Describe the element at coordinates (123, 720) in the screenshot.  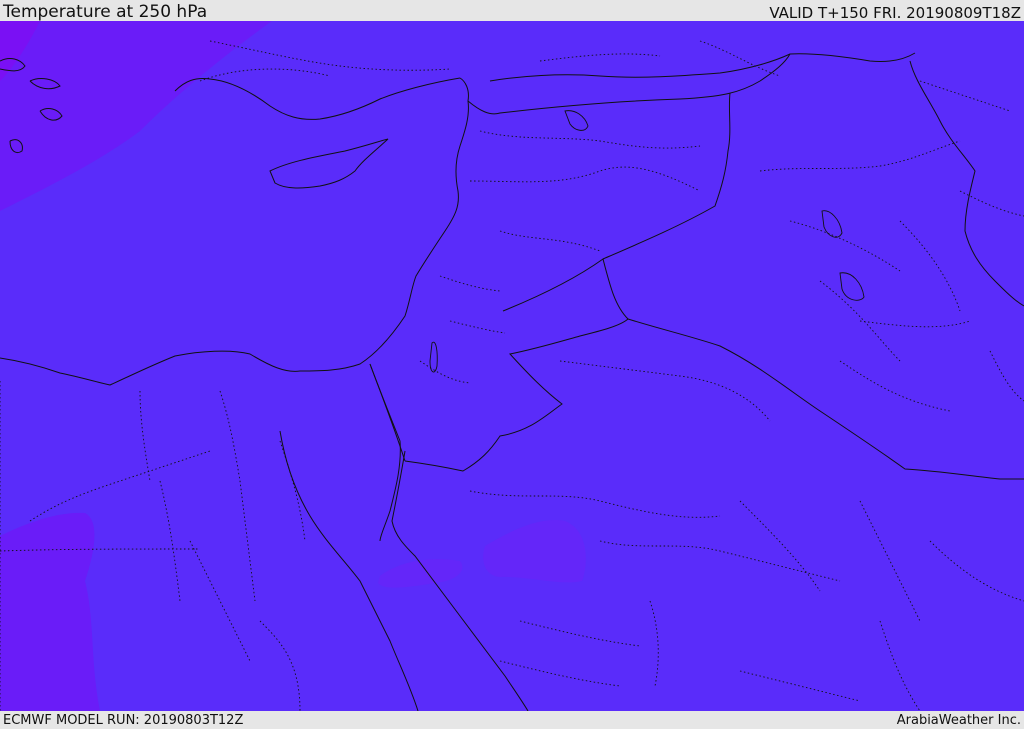
I see `model-run-label: ECMWF MODEL RUN: 20190803T12Z` at that location.